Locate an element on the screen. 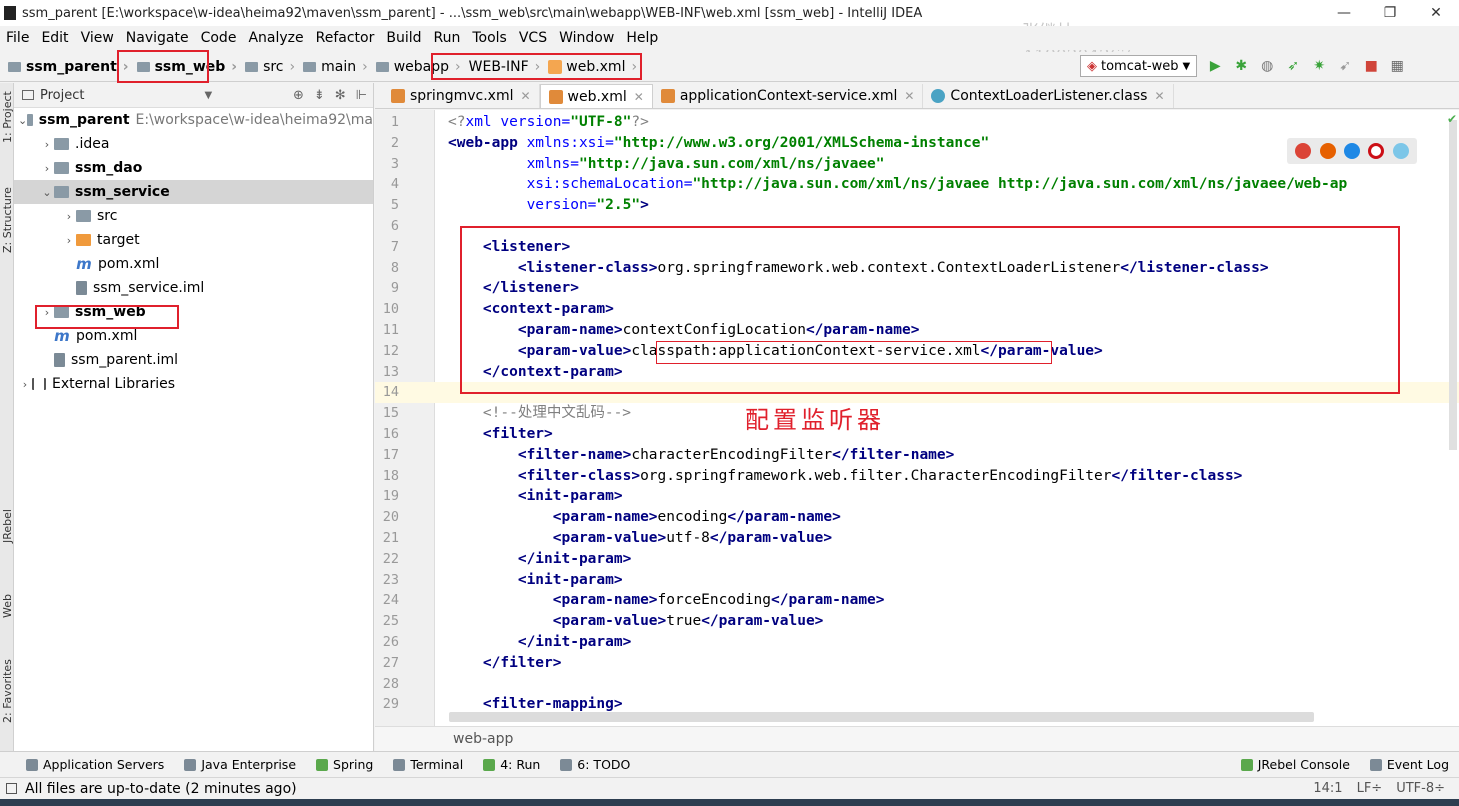  tree-item: › target is located at coordinates (193, 240).